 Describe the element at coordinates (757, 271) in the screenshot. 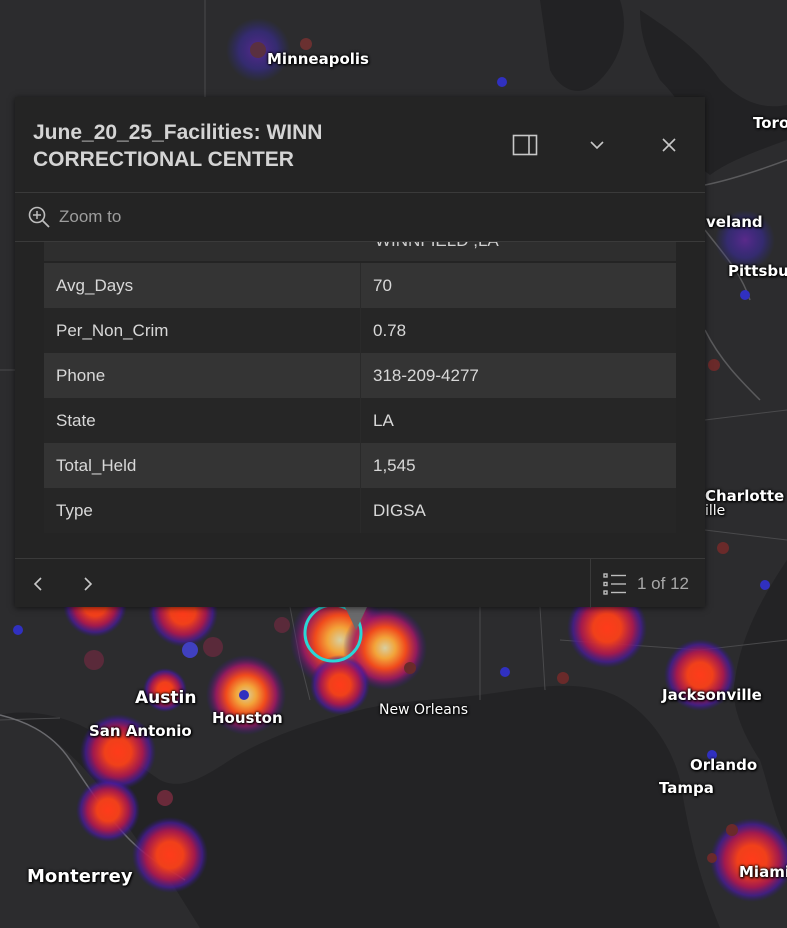

I see `city-label-pittsburgh: Pittsbu` at that location.